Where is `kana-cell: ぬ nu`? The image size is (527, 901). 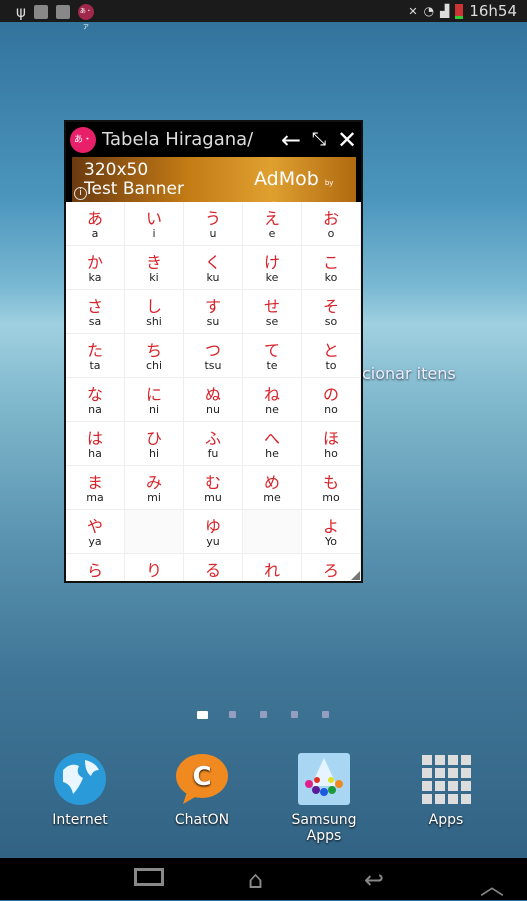
kana-cell: ぬ nu is located at coordinates (213, 399).